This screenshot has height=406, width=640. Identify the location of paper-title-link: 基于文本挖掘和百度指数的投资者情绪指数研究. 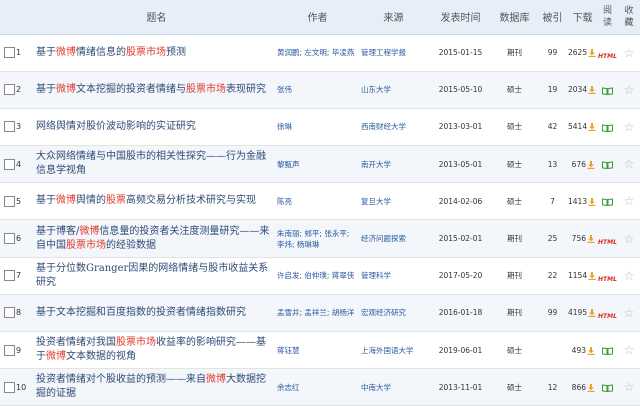
(156, 312).